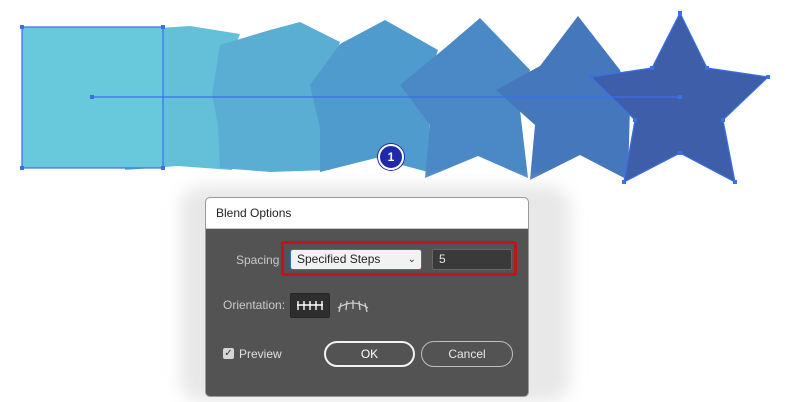  I want to click on align-to-page-button, so click(310, 305).